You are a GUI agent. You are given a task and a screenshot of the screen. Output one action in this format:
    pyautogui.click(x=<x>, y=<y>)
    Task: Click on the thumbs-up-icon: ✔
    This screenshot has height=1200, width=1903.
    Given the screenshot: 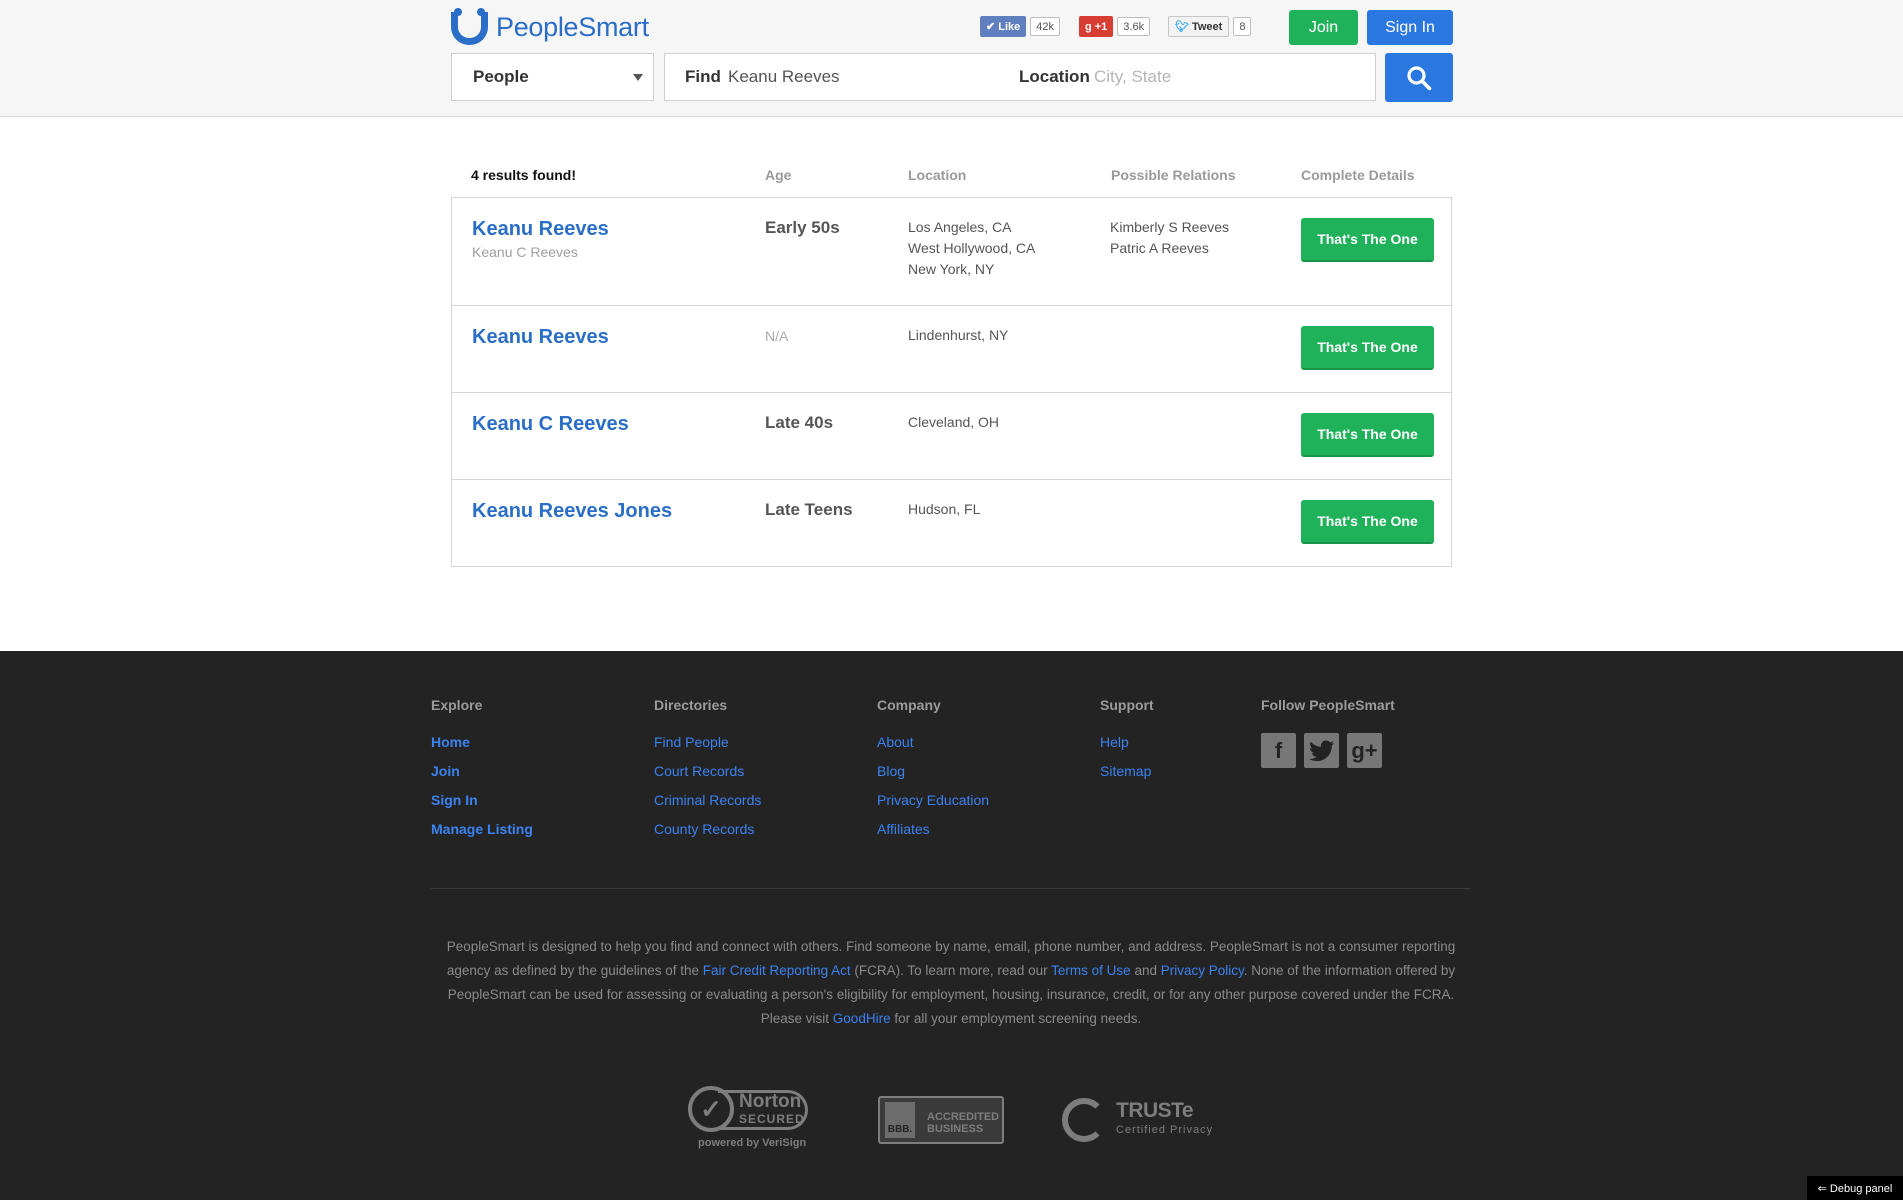 What is the action you would take?
    pyautogui.click(x=991, y=27)
    